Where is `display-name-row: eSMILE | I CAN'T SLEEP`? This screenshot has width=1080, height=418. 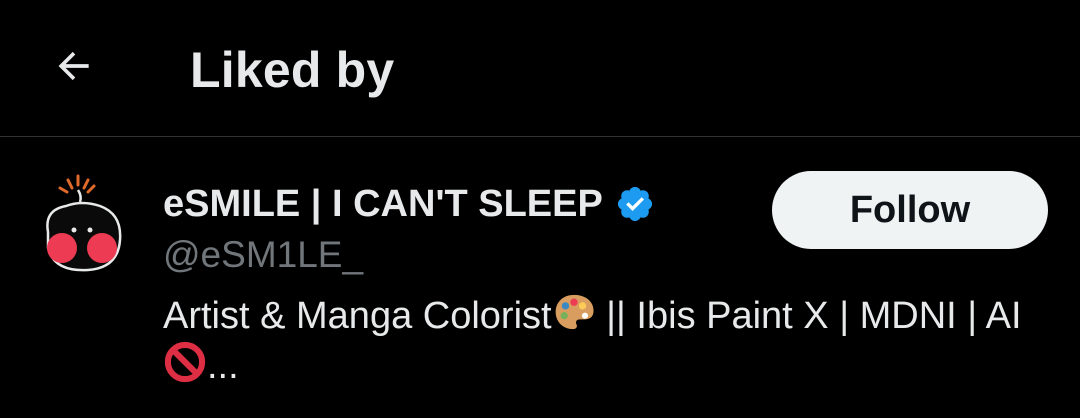 display-name-row: eSMILE | I CAN'T SLEEP is located at coordinates (409, 204).